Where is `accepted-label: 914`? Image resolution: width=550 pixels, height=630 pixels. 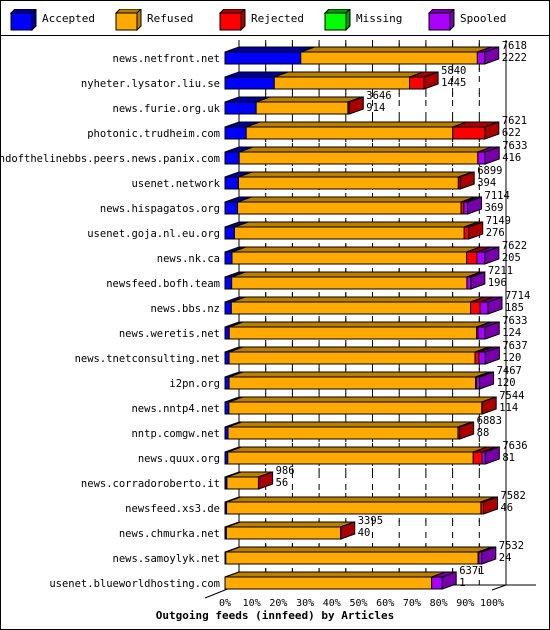
accepted-label: 914 is located at coordinates (375, 108).